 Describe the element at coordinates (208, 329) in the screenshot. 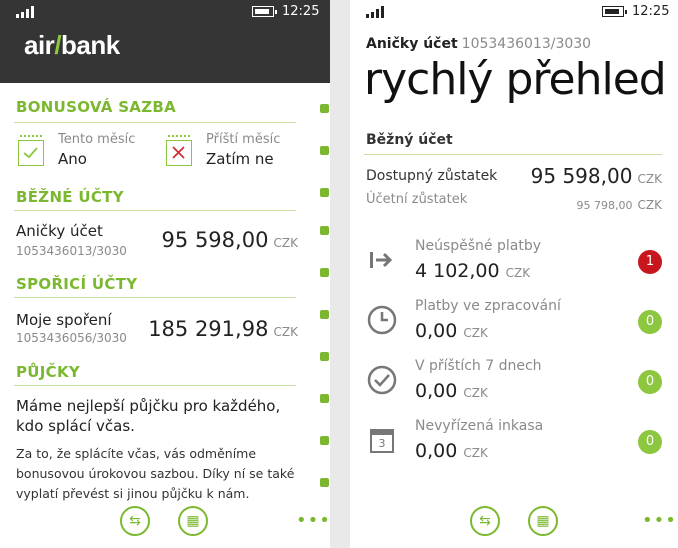

I see `account-balance: 185 291,98` at that location.